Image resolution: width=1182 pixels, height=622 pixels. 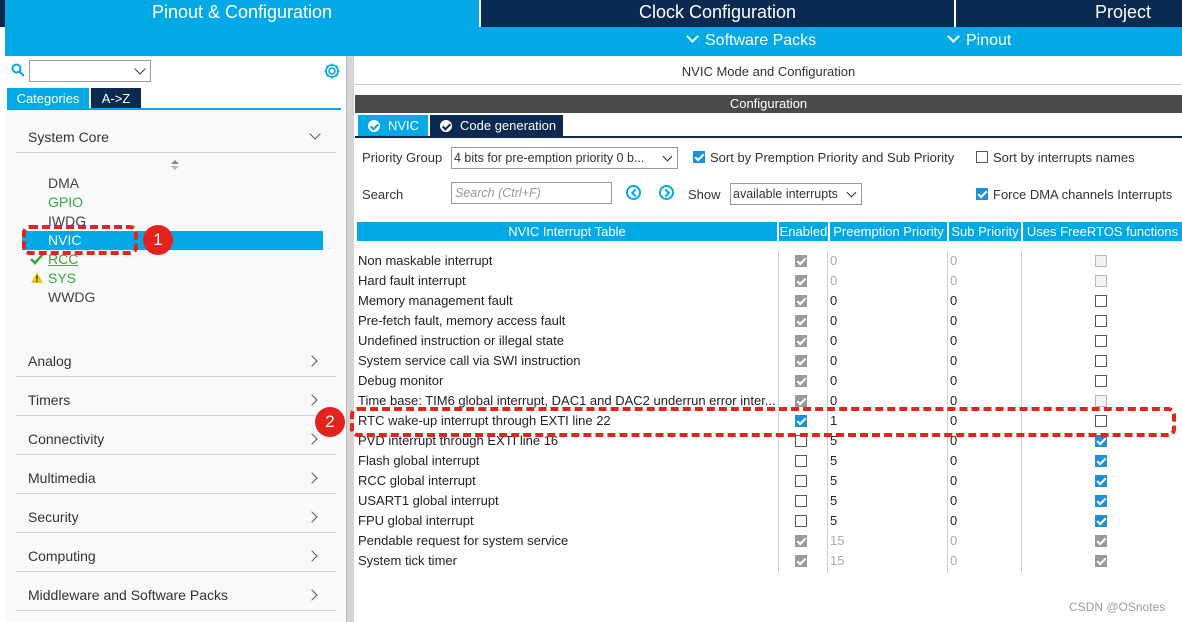 I want to click on item-gpio: GPIO, so click(x=65, y=202).